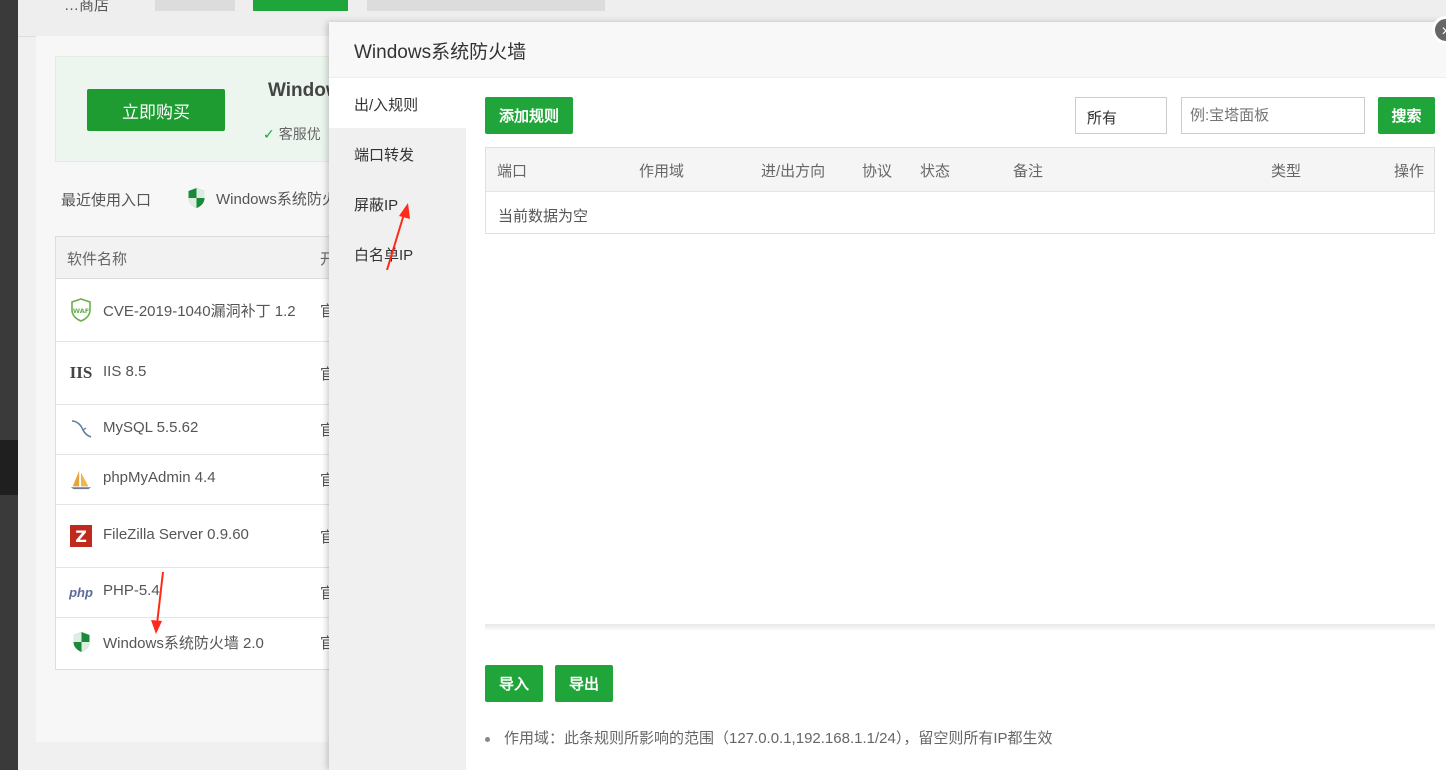  I want to click on modal-titlebar: Windows系统防火墙, so click(887, 50).